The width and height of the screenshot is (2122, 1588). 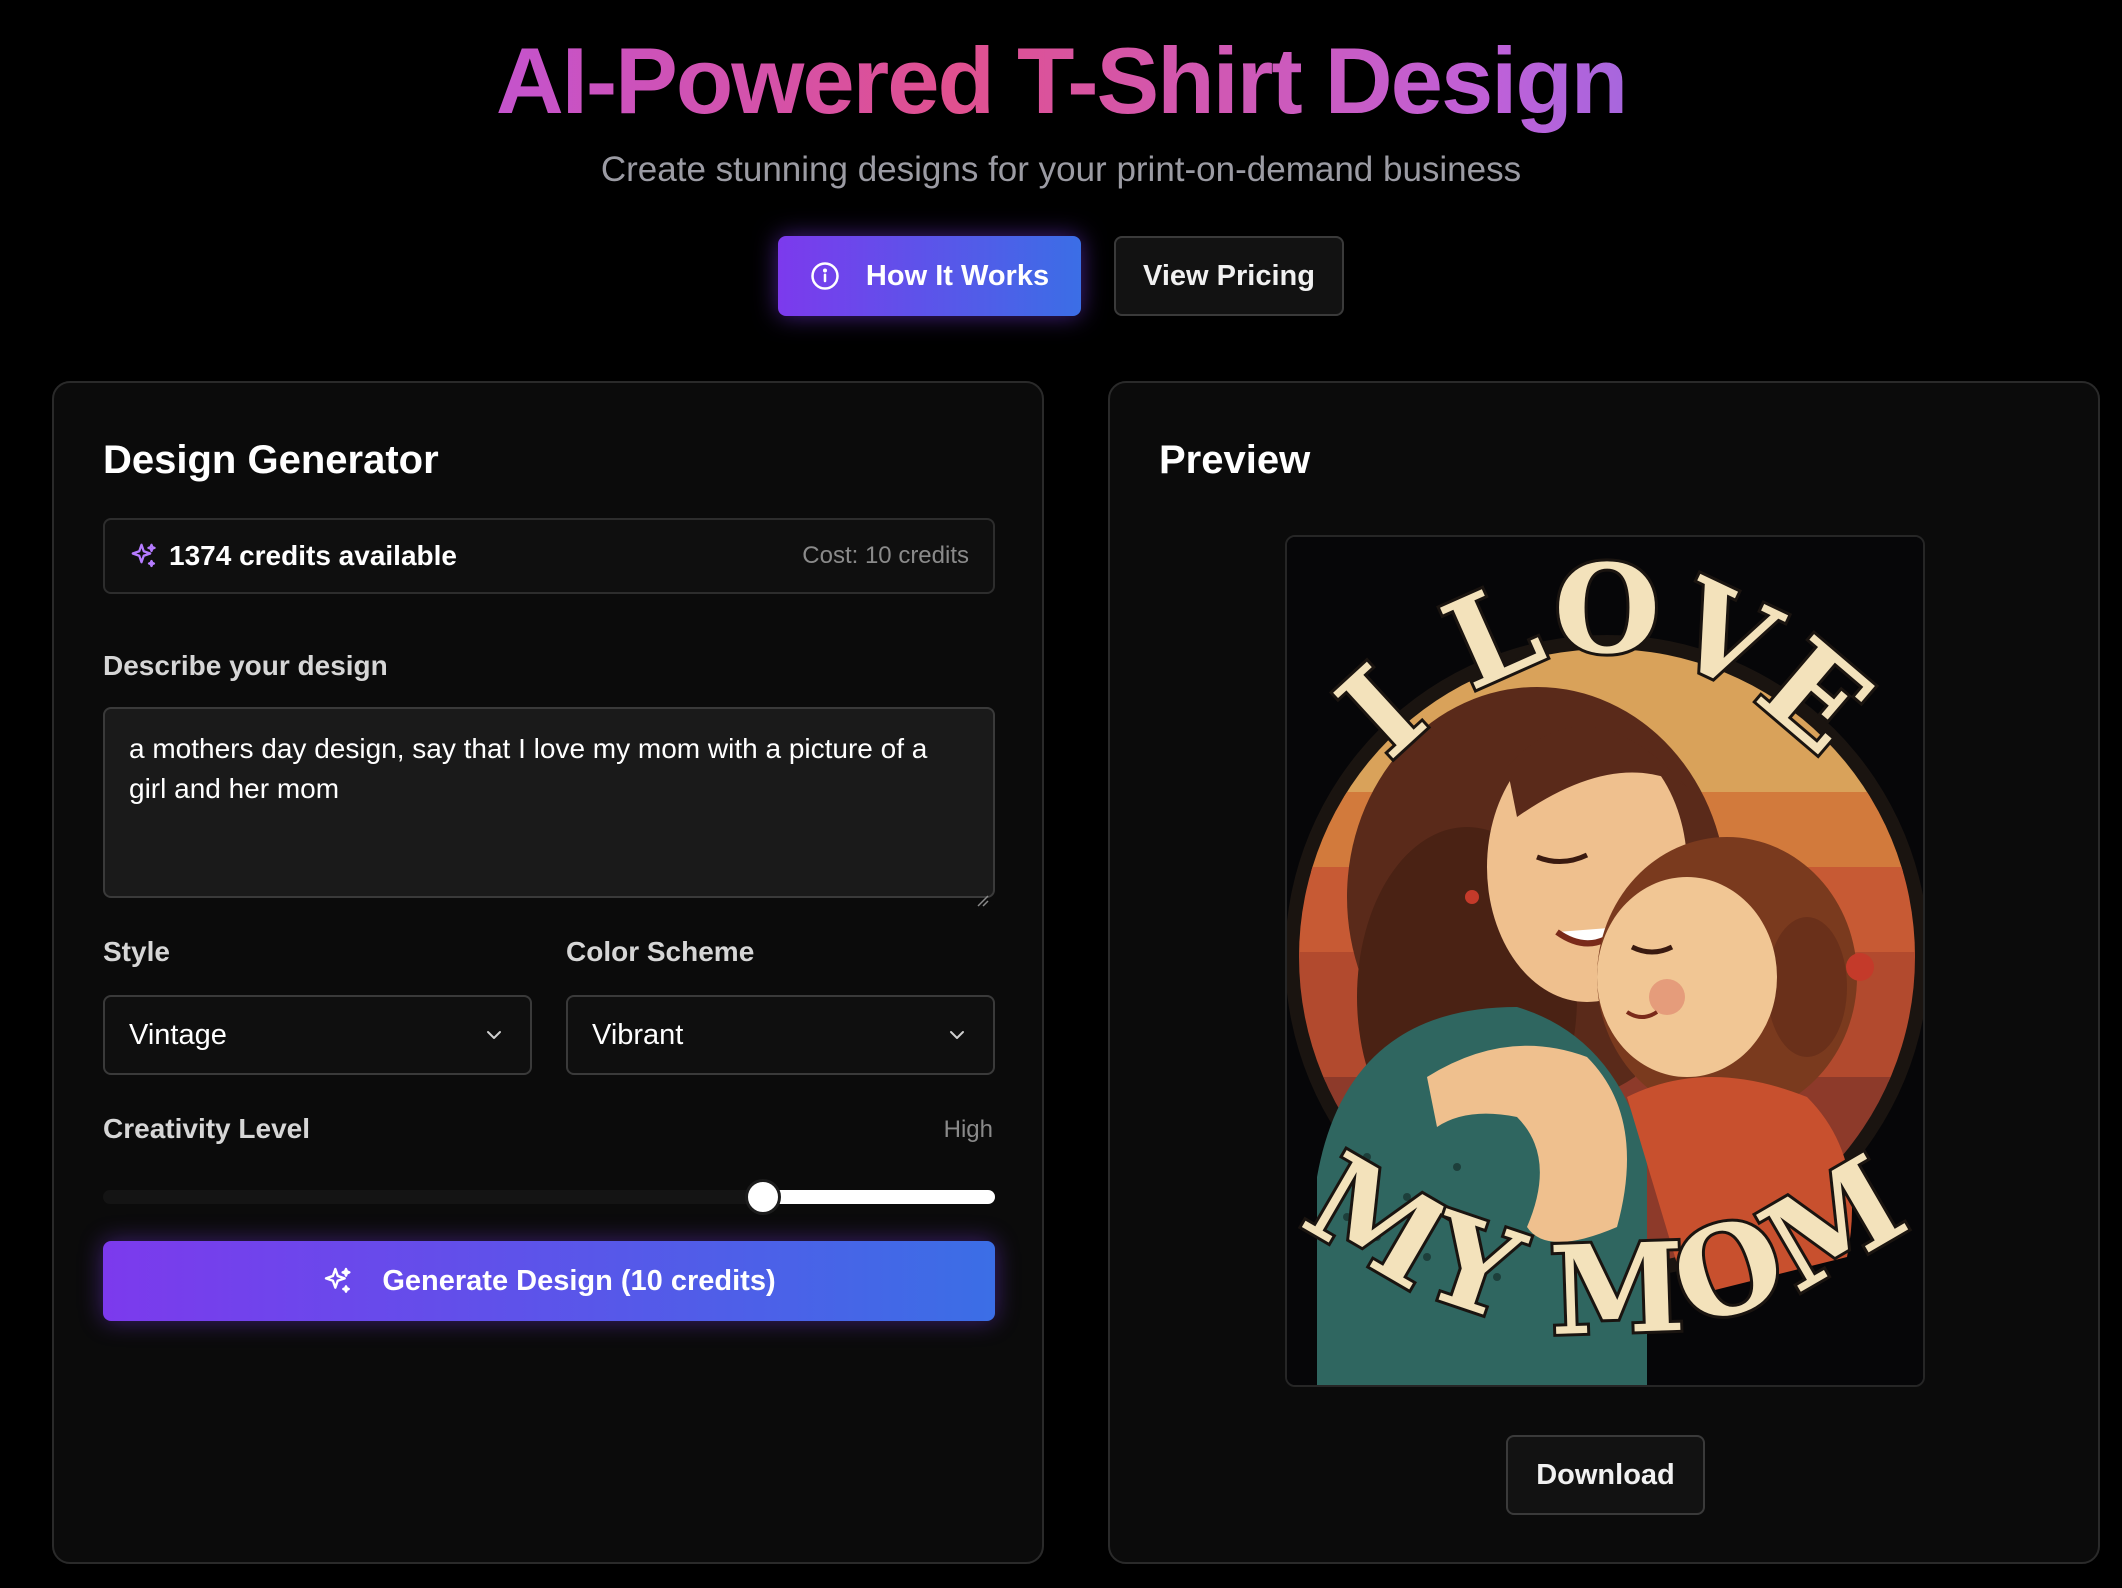 I want to click on hero-actions: How It Works View Pricing, so click(x=1061, y=276).